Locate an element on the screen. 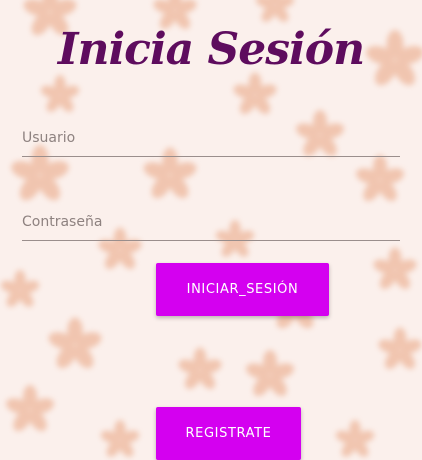  page-title: Inicia Sesión is located at coordinates (211, 49).